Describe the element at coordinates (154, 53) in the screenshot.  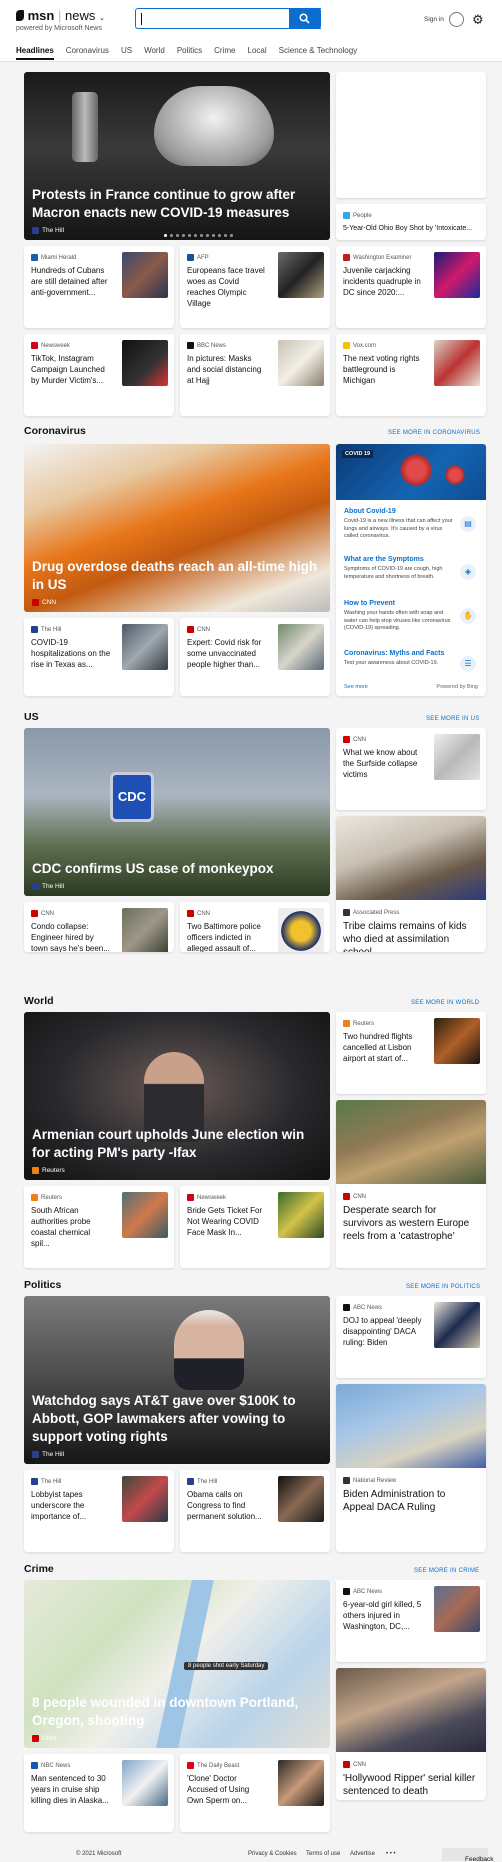
I see `tab-world: World` at that location.